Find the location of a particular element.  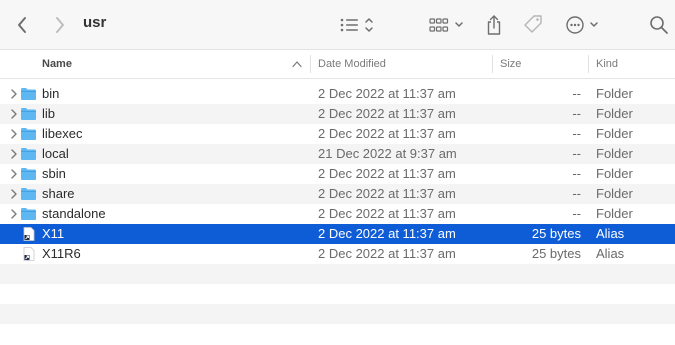

group-button is located at coordinates (447, 25).